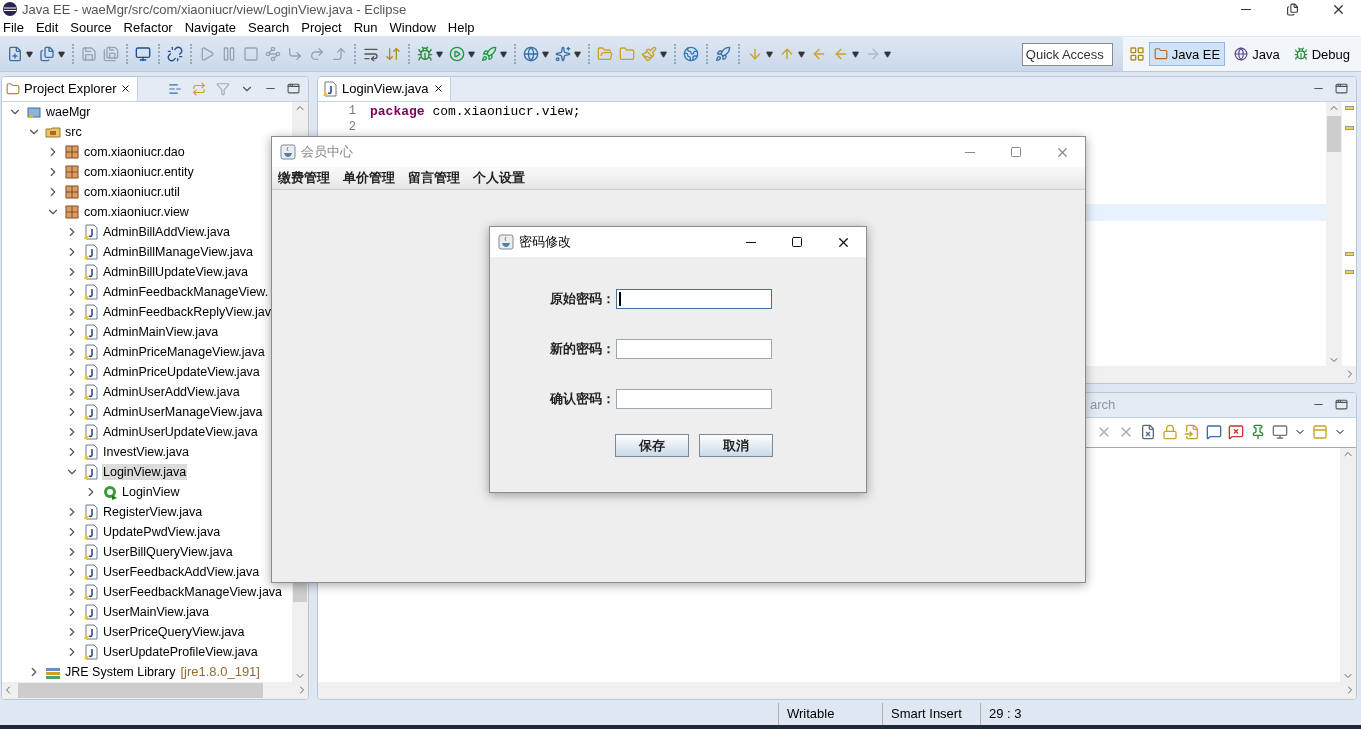  Describe the element at coordinates (145, 471) in the screenshot. I see `tree-item: LoginView.java` at that location.